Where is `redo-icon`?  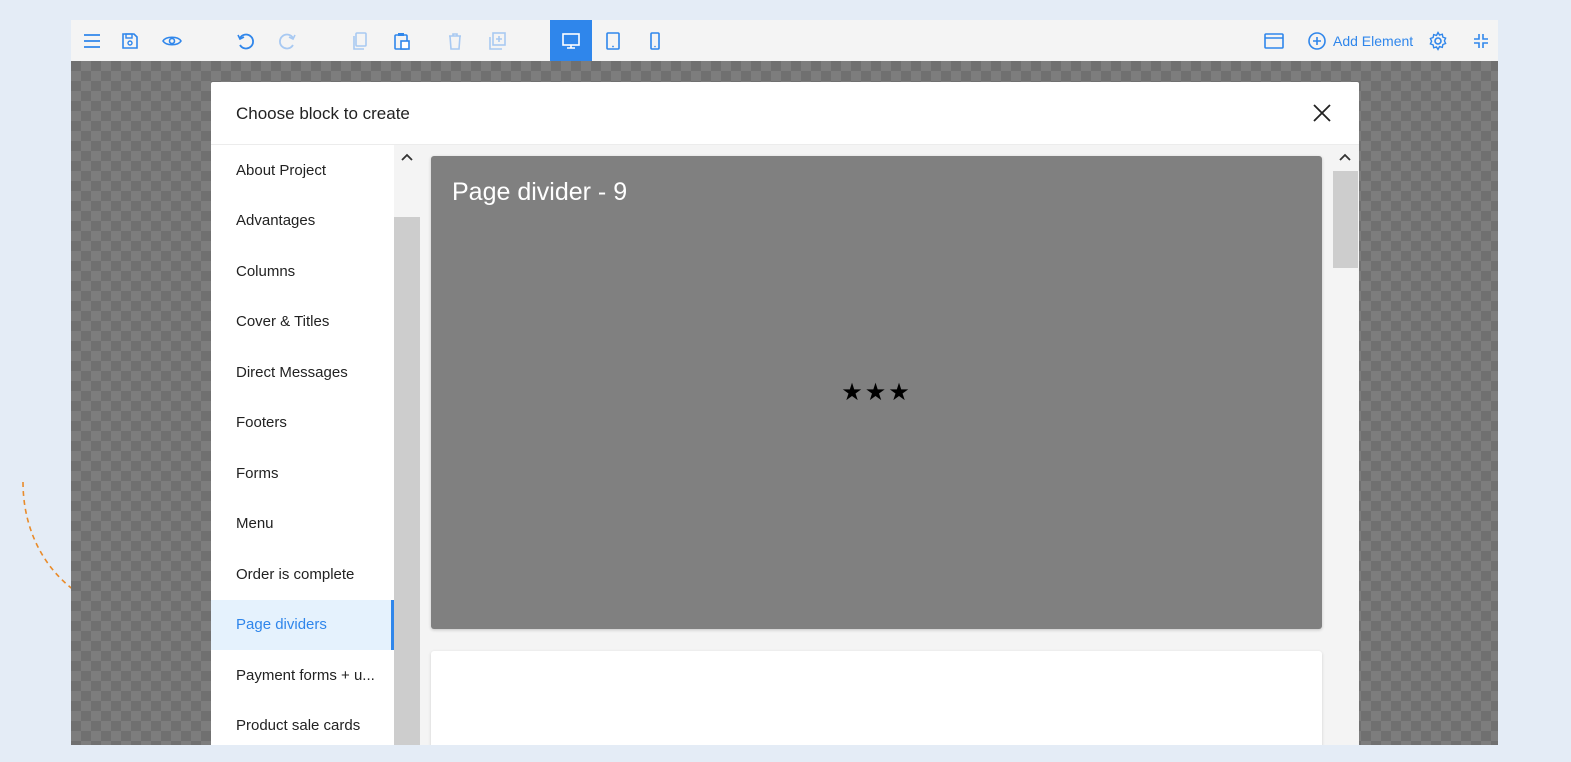
redo-icon is located at coordinates (288, 40).